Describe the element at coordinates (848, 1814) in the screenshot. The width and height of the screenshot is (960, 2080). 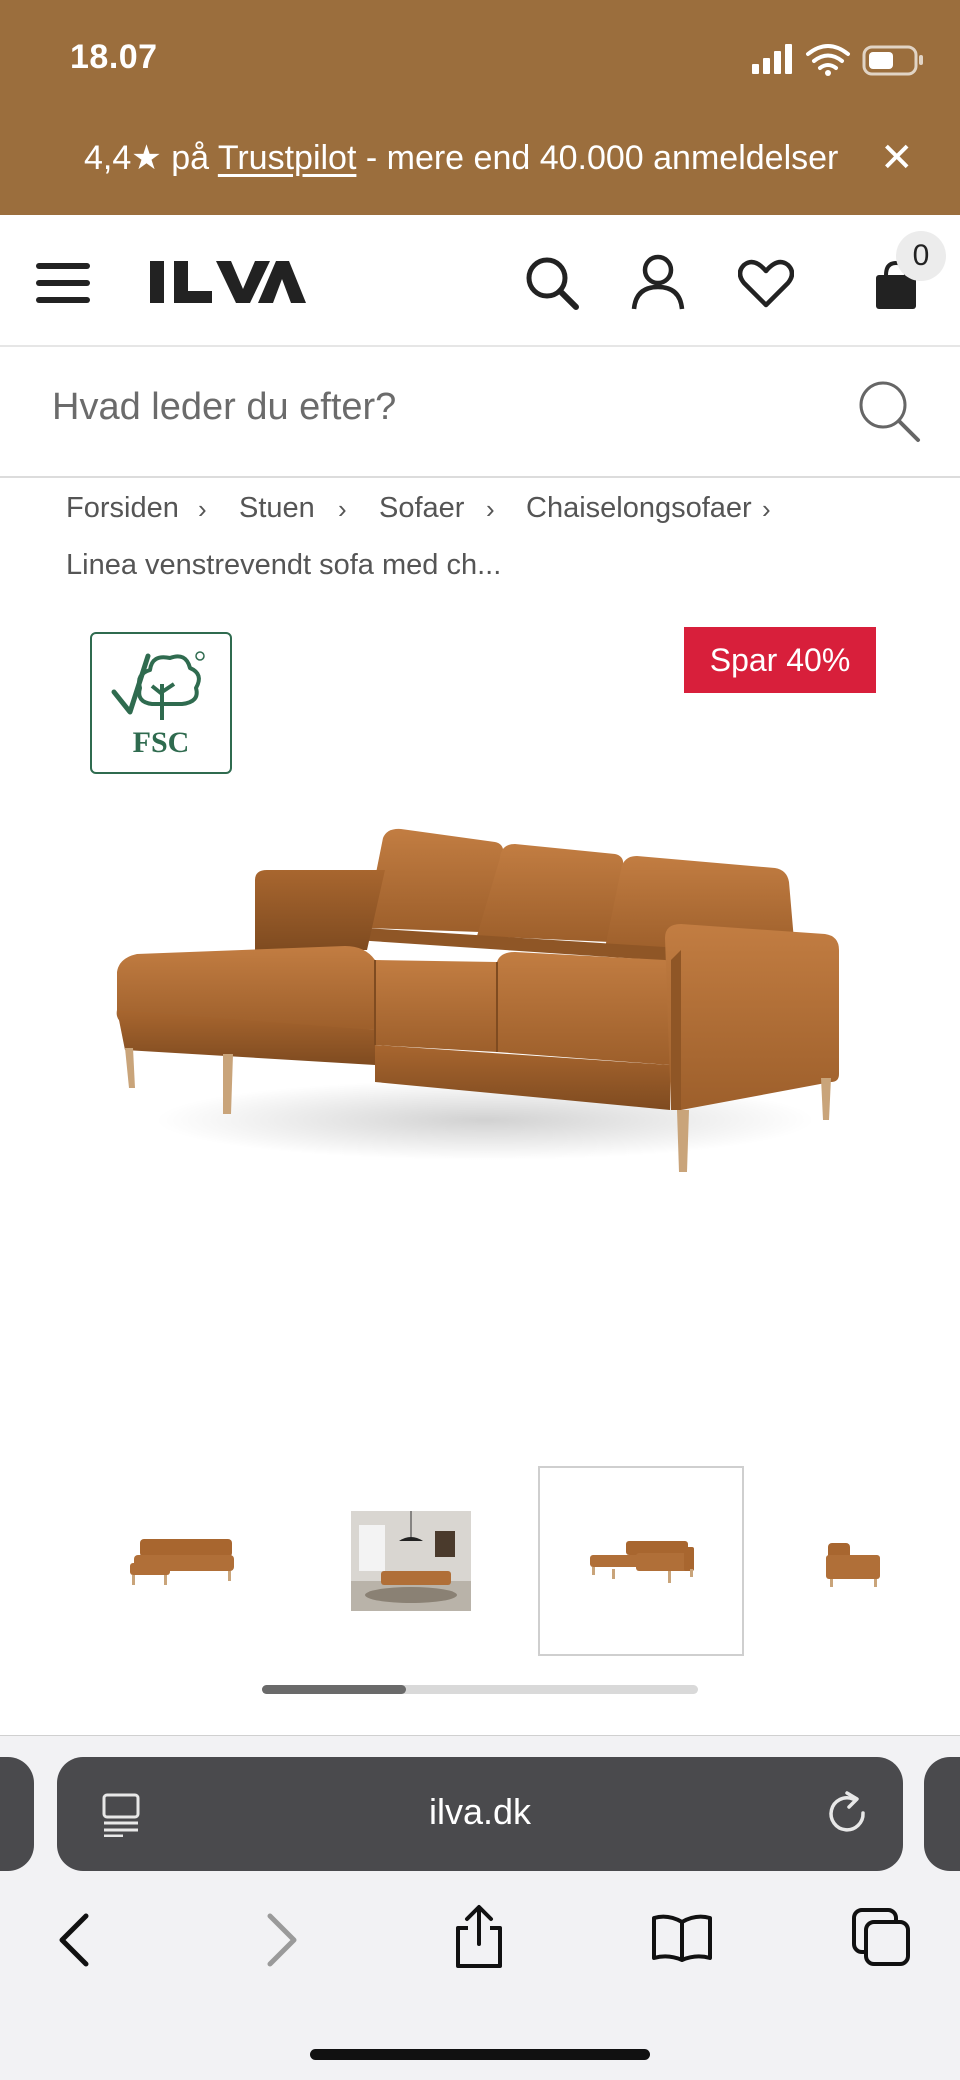
I see `reload-icon` at that location.